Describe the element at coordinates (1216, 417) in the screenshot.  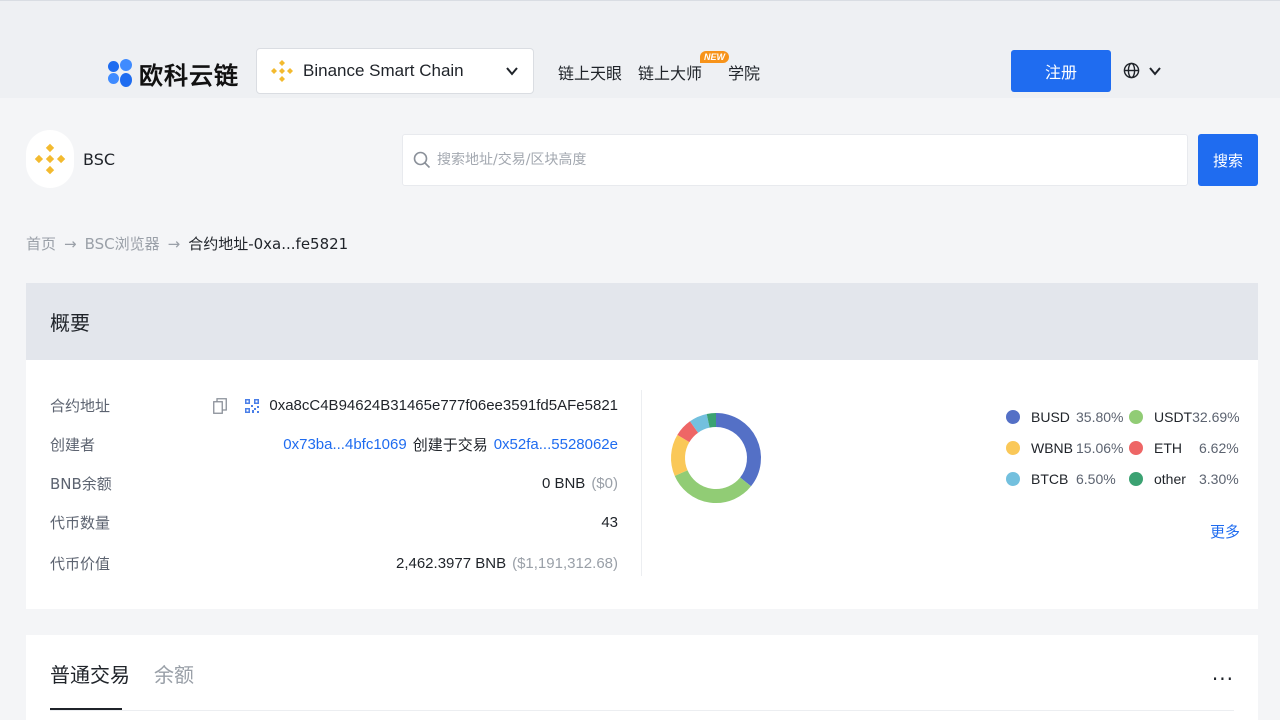
I see `legend-percentage: 32.69%` at that location.